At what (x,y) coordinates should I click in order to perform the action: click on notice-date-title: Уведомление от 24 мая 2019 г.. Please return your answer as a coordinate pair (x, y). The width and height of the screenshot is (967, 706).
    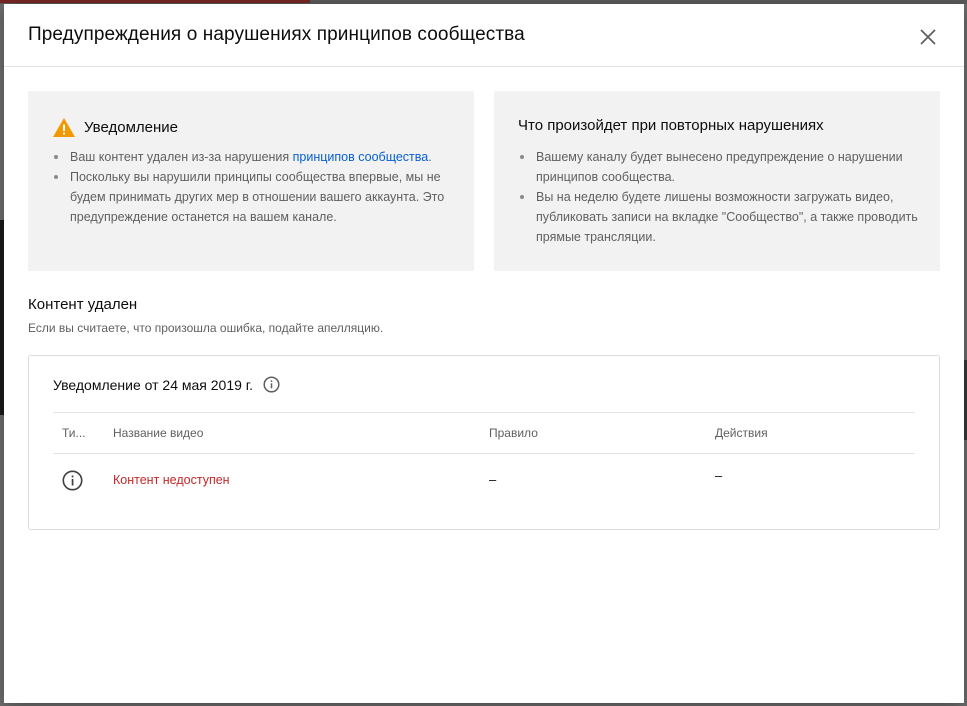
    Looking at the image, I should click on (153, 384).